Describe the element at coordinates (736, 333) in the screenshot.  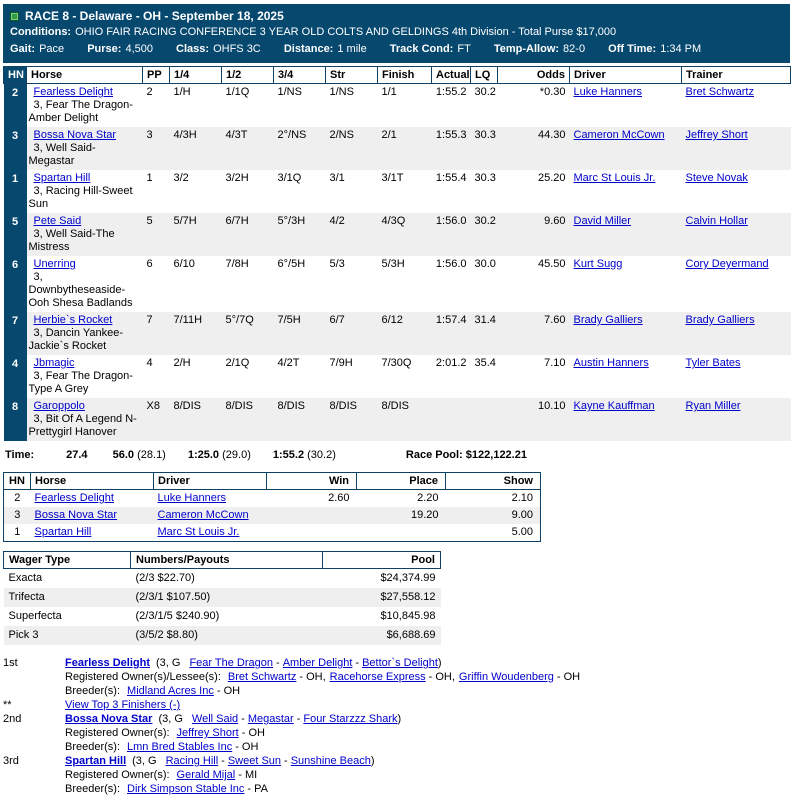
I see `trainer-cell: Brady Galliers` at that location.